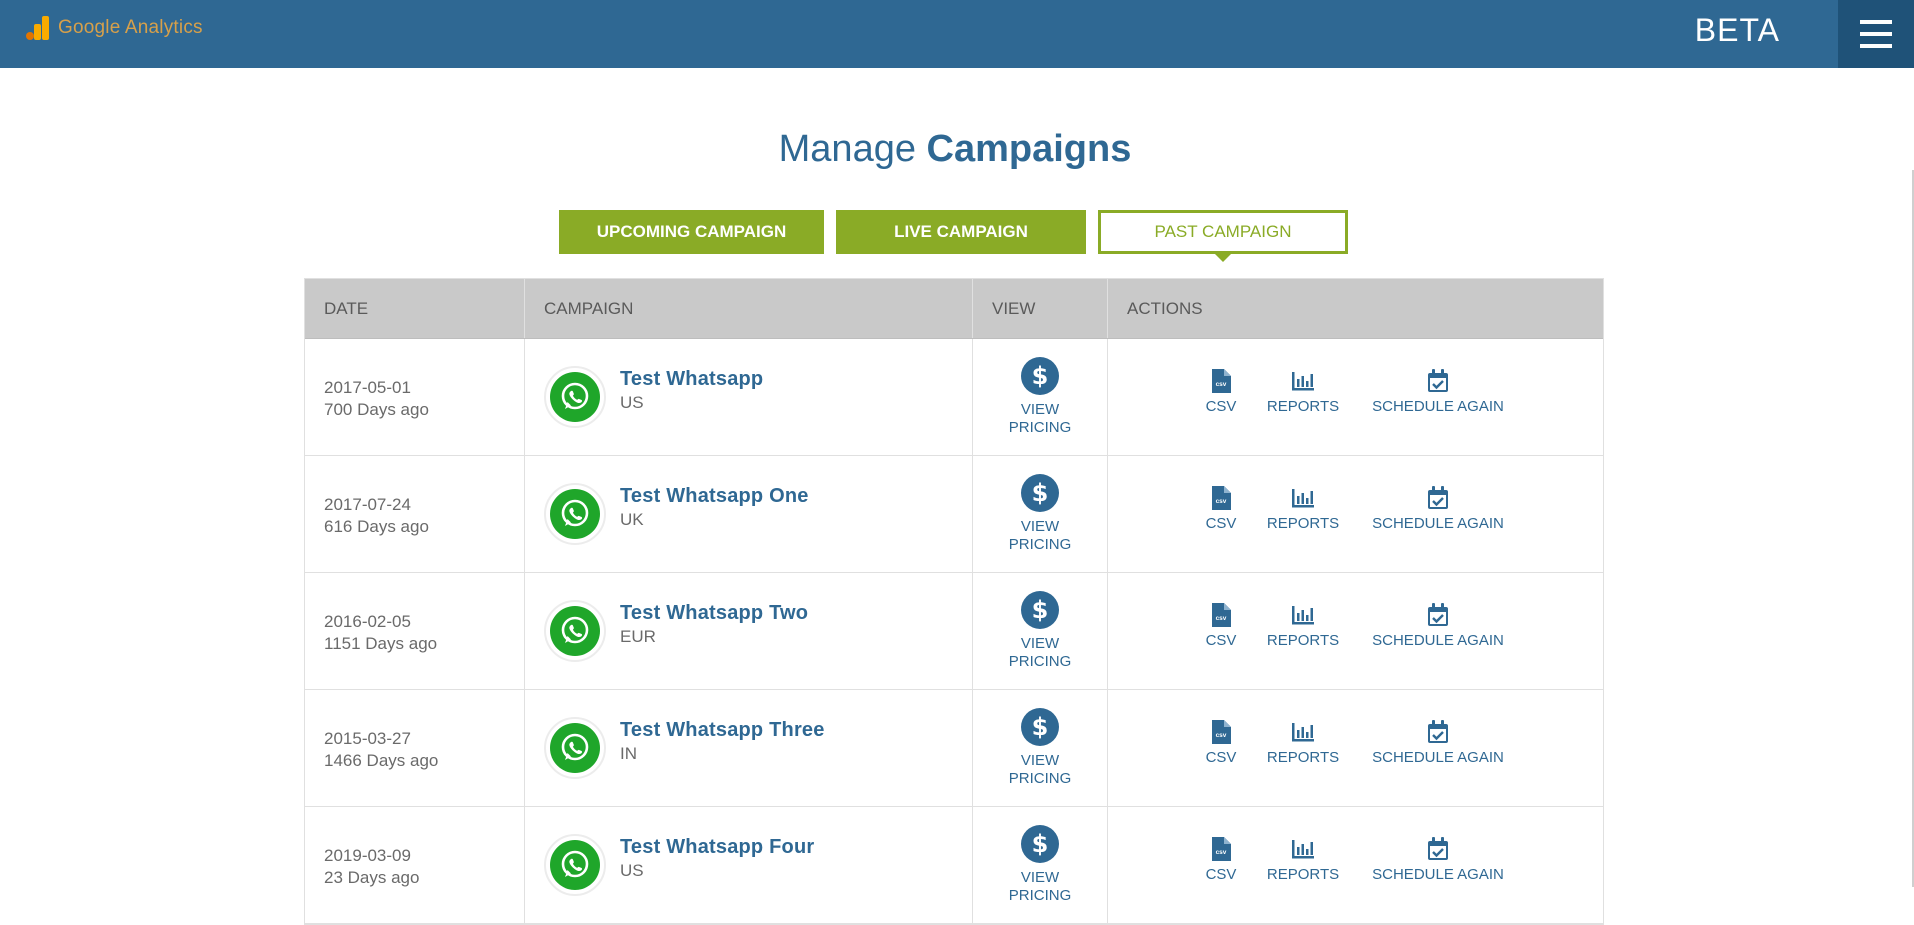 This screenshot has height=925, width=1914. Describe the element at coordinates (628, 753) in the screenshot. I see `campaign-country: IN` at that location.